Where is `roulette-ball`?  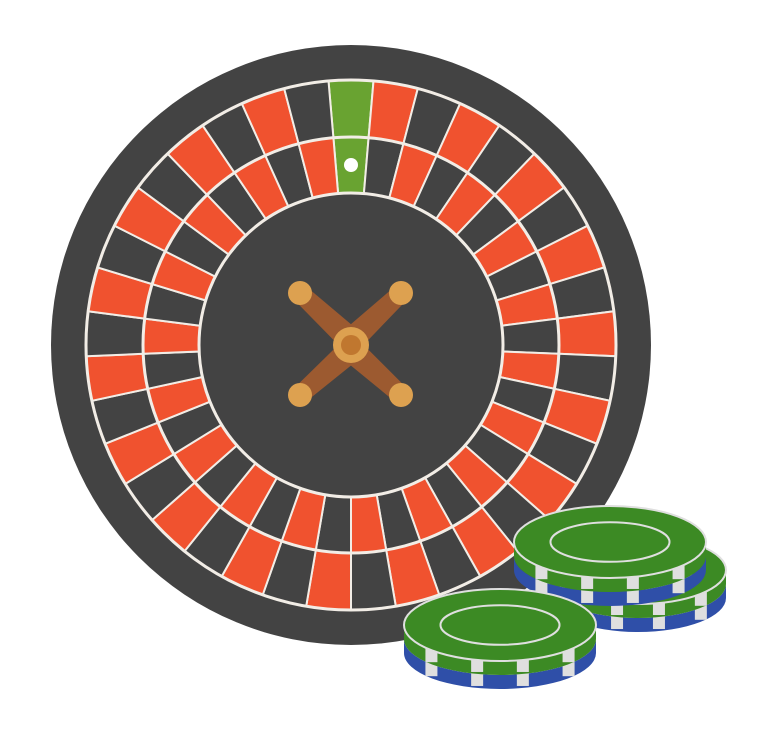 roulette-ball is located at coordinates (351, 165).